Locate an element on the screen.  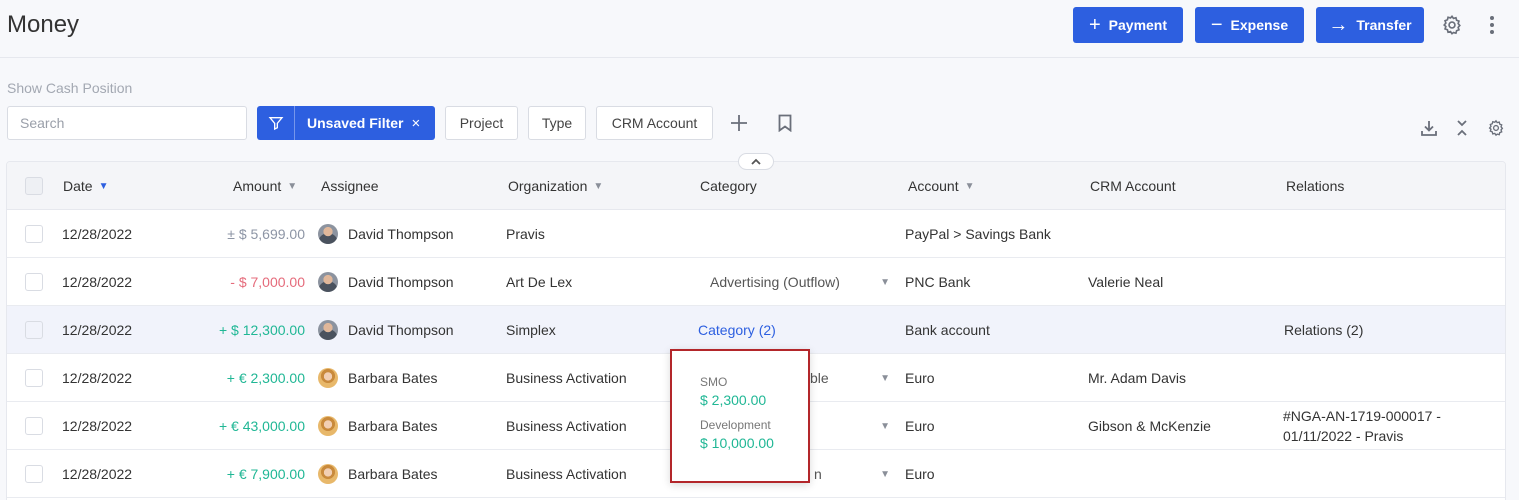
popover-category-label: SMO is located at coordinates (714, 382).